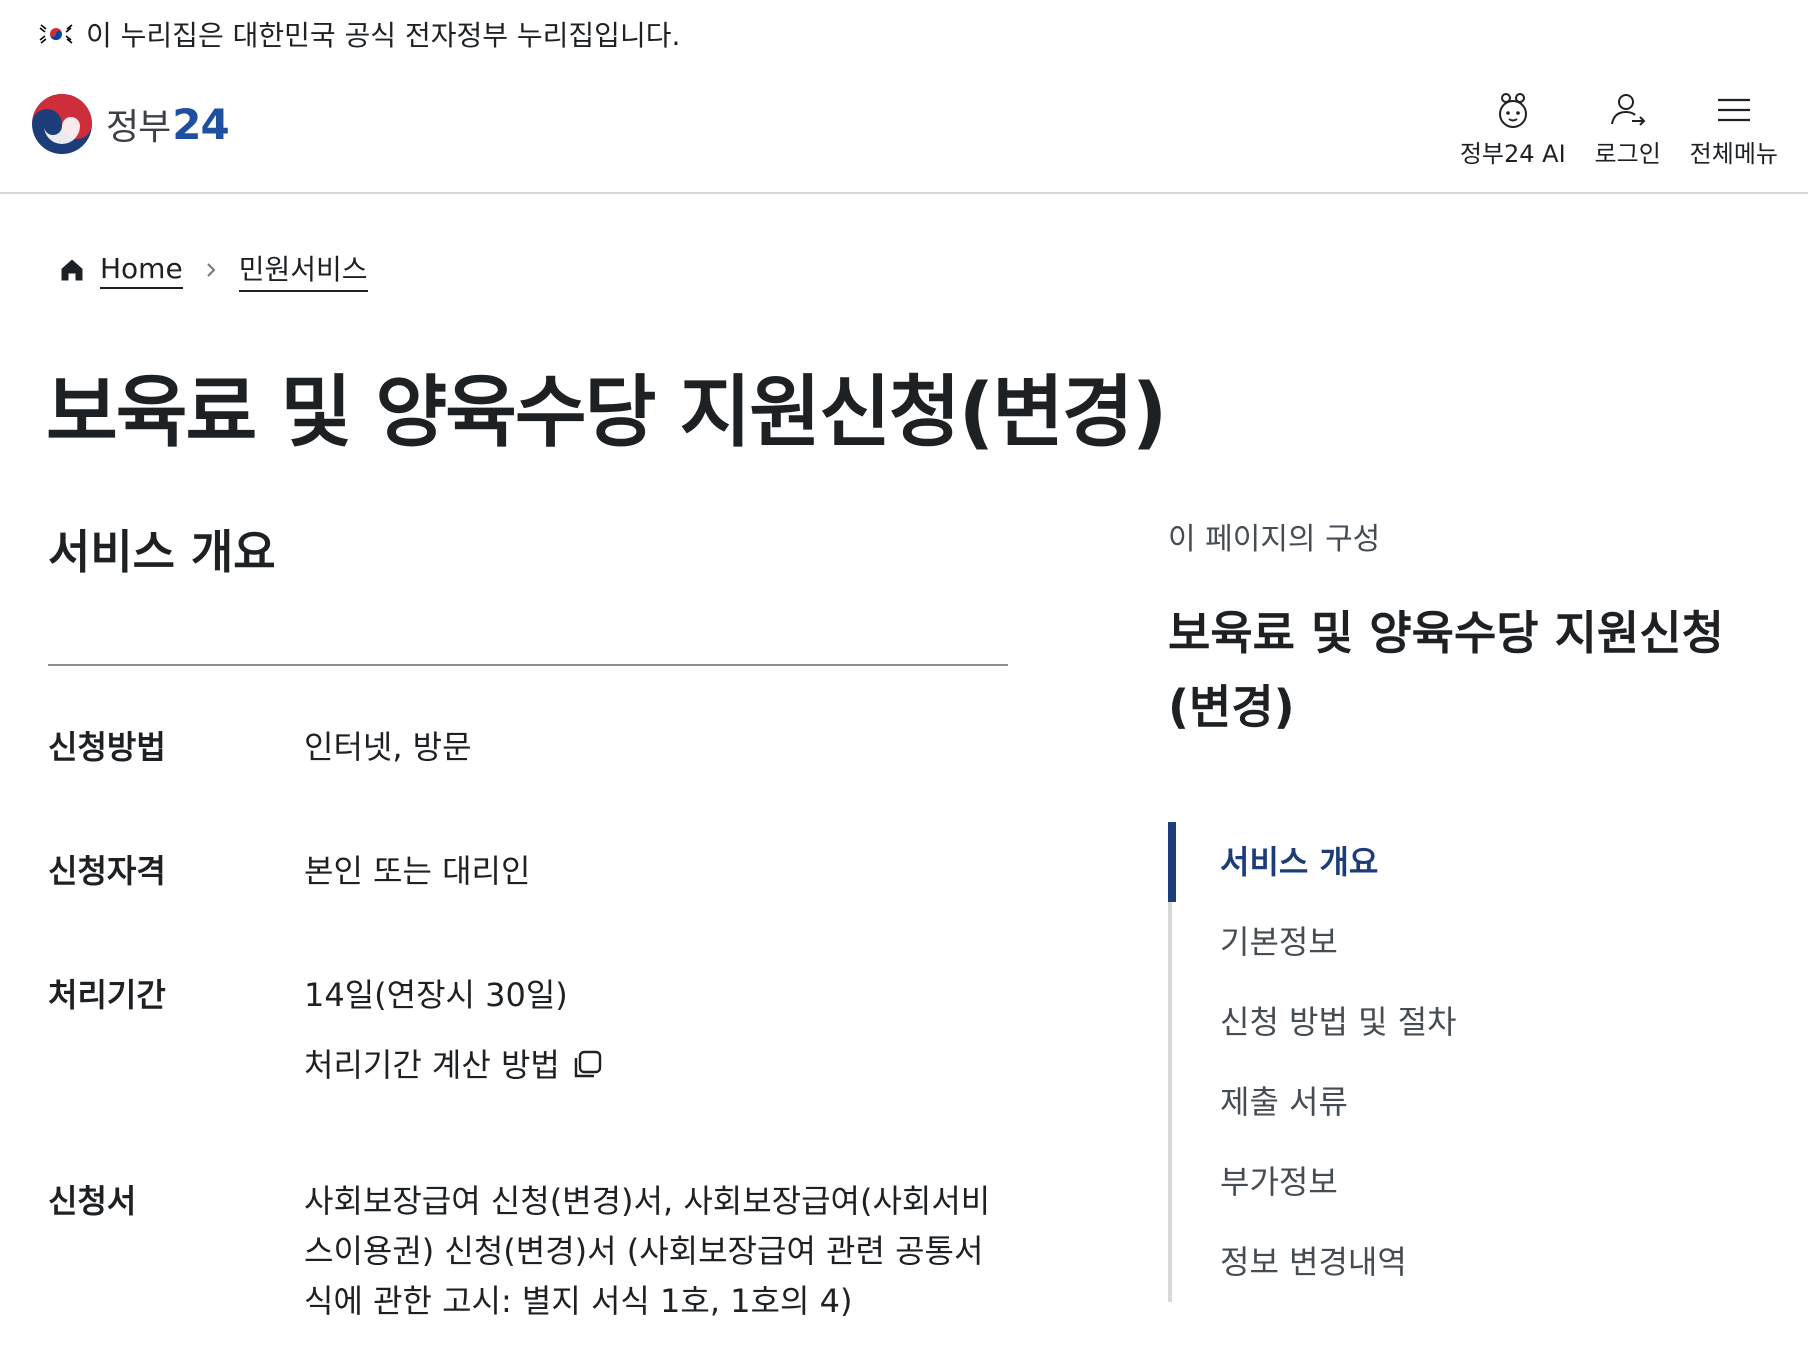  I want to click on logo-text: 정부, so click(138, 127).